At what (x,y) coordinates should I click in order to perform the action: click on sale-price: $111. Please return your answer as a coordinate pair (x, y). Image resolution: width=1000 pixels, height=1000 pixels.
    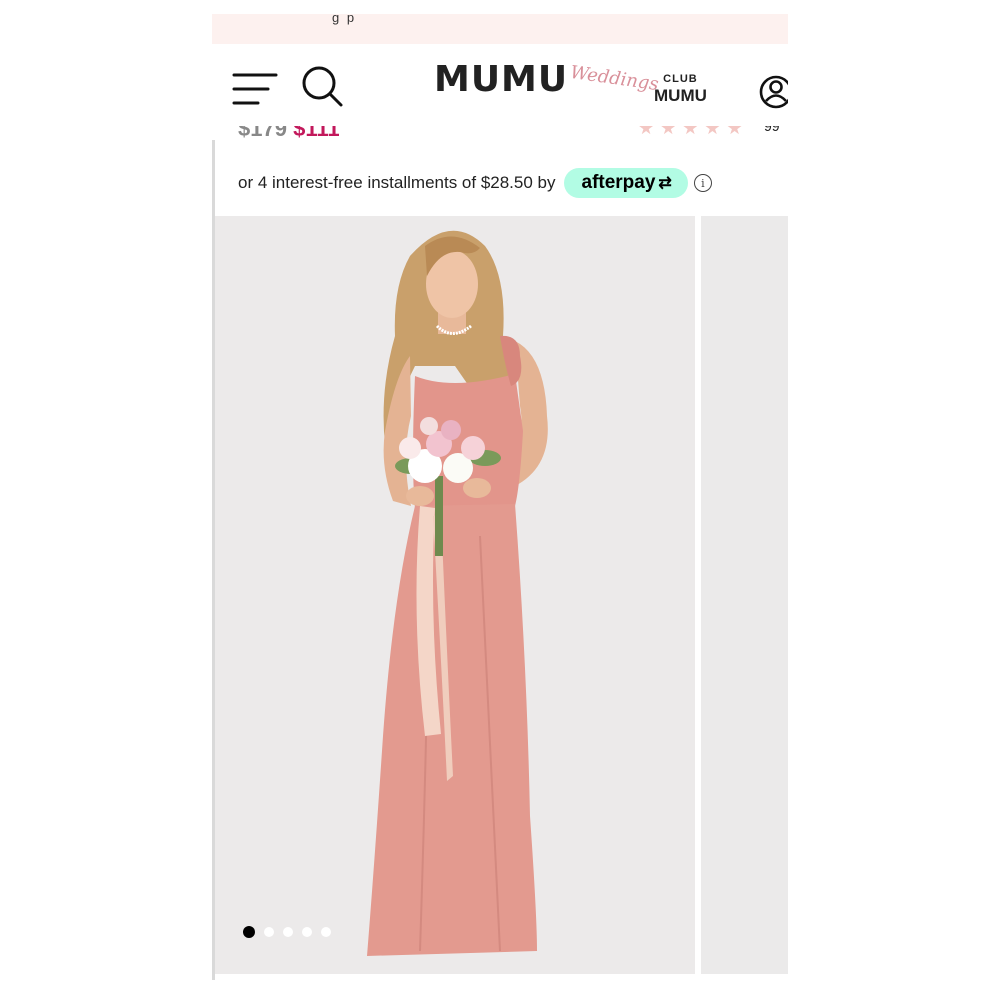
    Looking at the image, I should click on (316, 133).